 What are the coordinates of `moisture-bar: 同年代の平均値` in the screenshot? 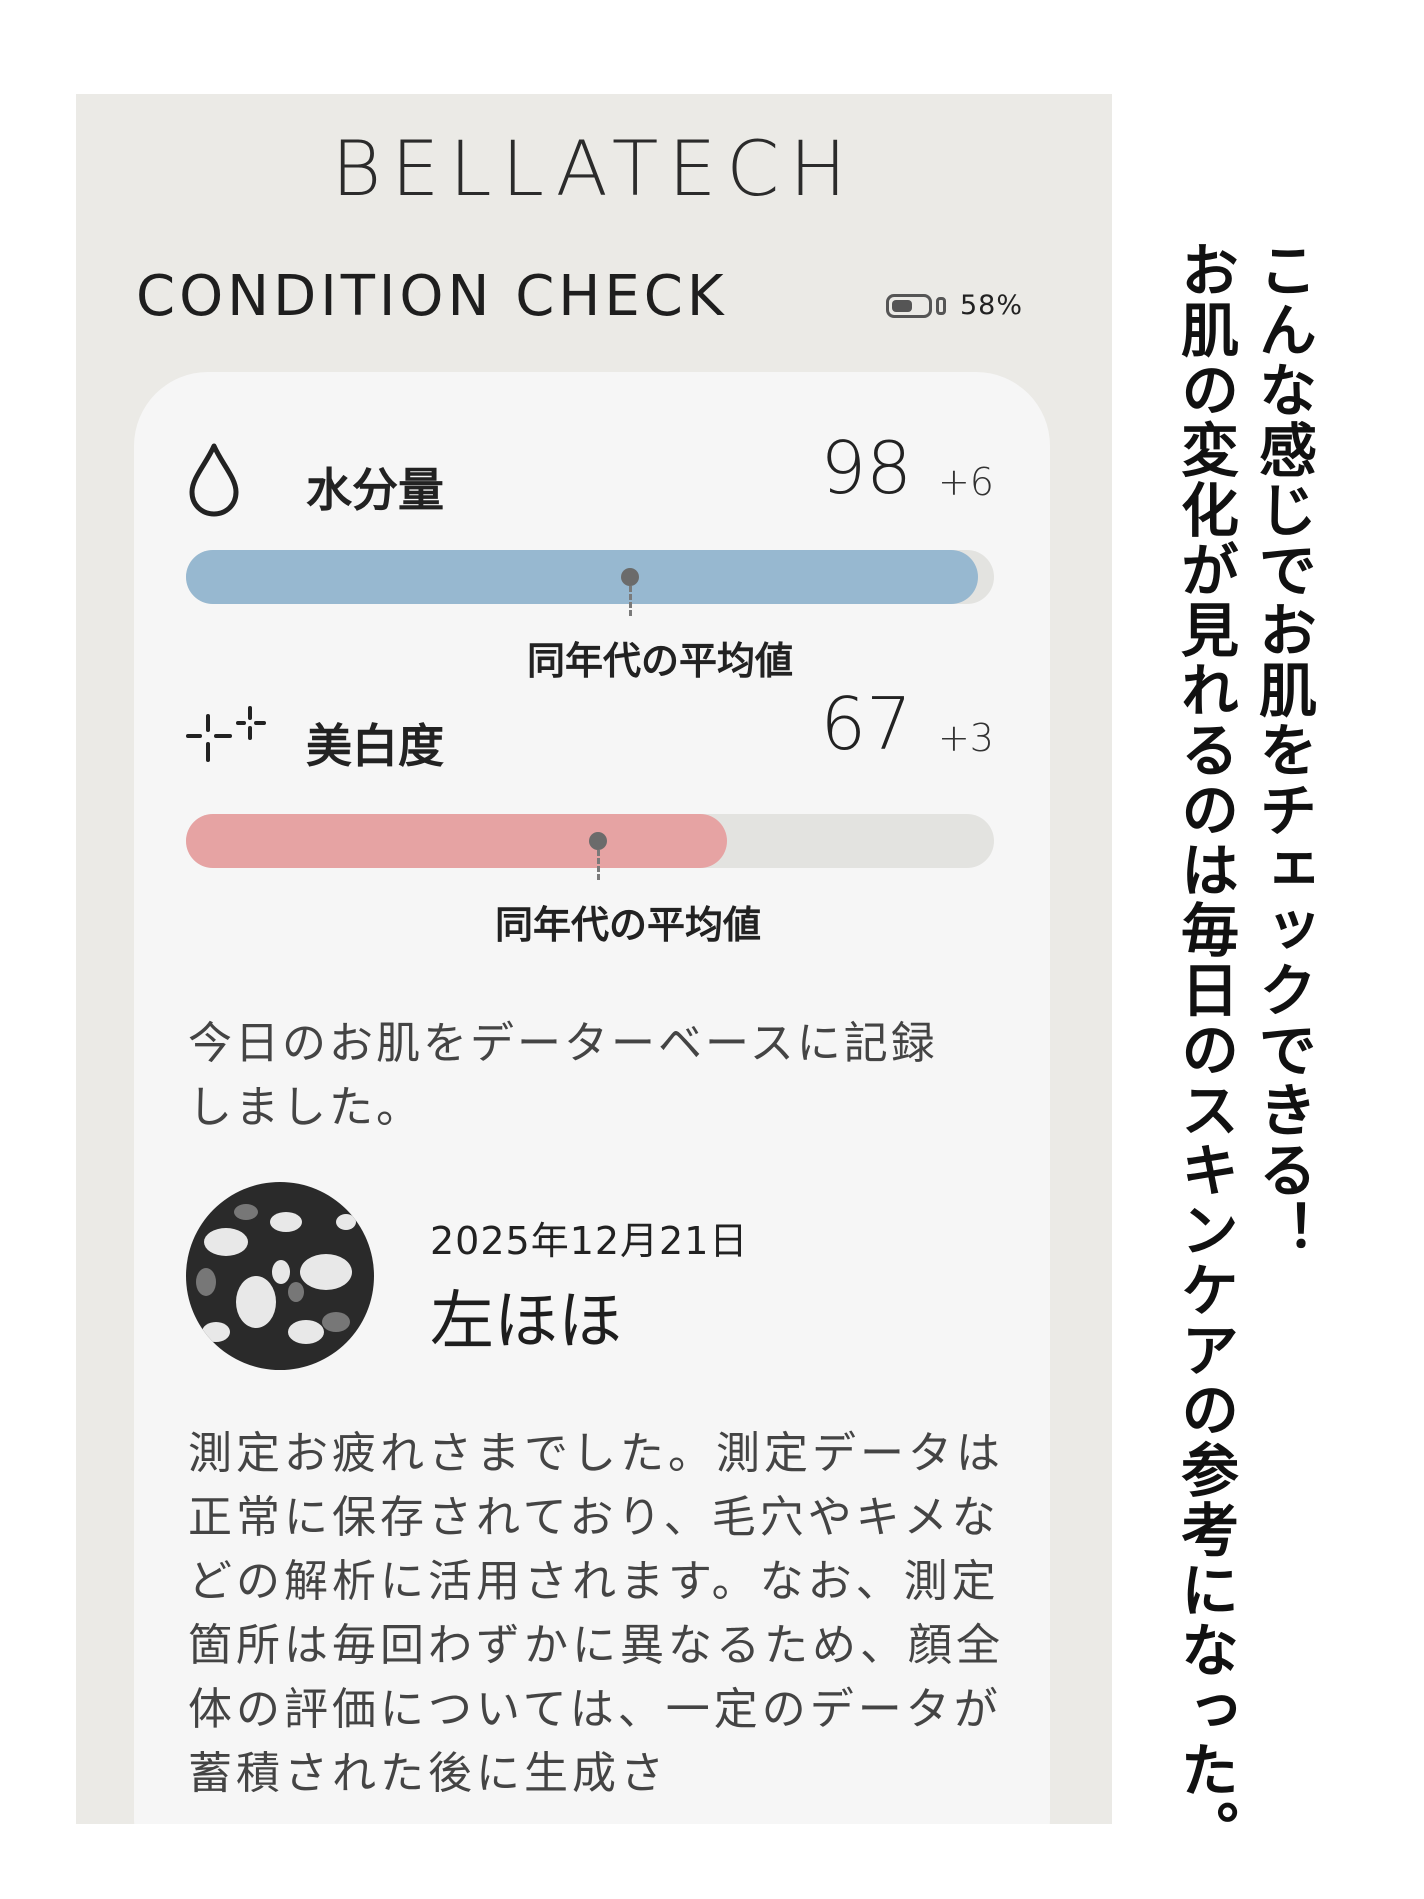 It's located at (590, 616).